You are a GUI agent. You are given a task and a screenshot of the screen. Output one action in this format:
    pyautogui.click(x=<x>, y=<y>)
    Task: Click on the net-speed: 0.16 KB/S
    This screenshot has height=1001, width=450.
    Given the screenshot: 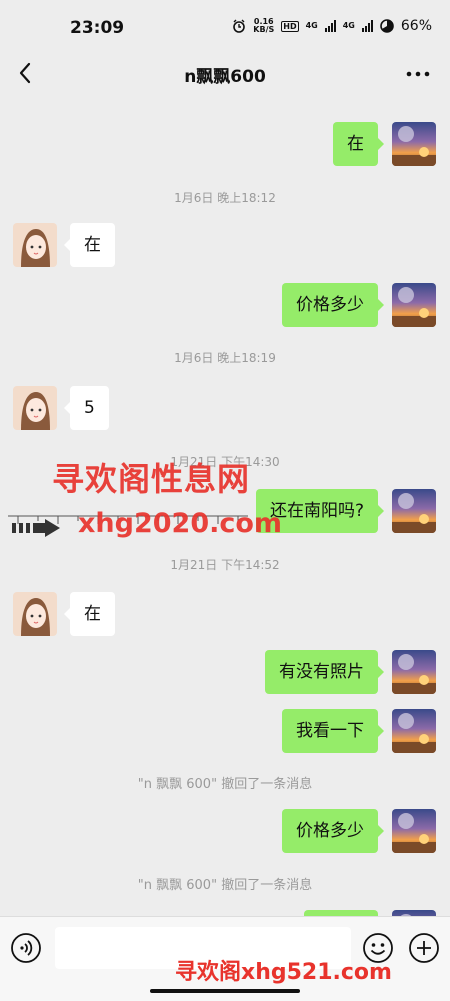 What is the action you would take?
    pyautogui.click(x=263, y=26)
    